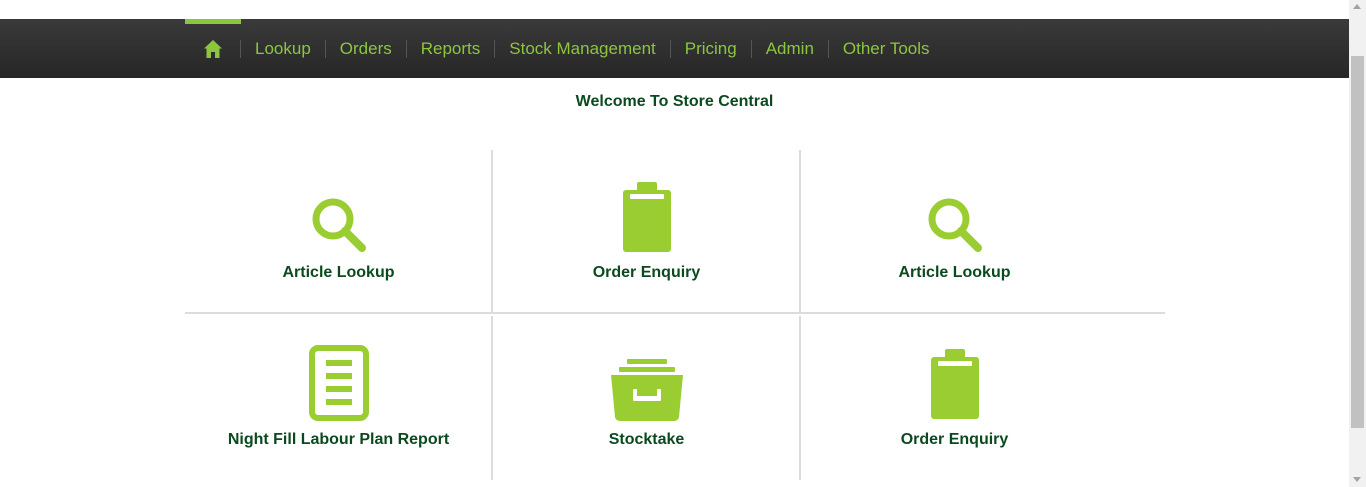 The width and height of the screenshot is (1366, 487). I want to click on nav-item-lookup: Lookup, so click(283, 48).